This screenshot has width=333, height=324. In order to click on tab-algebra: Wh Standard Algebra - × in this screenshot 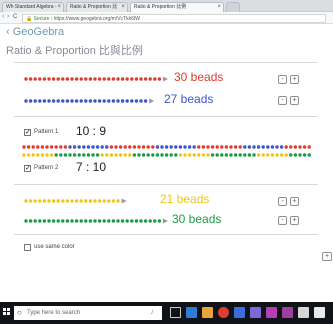, I will do `click(33, 7)`.